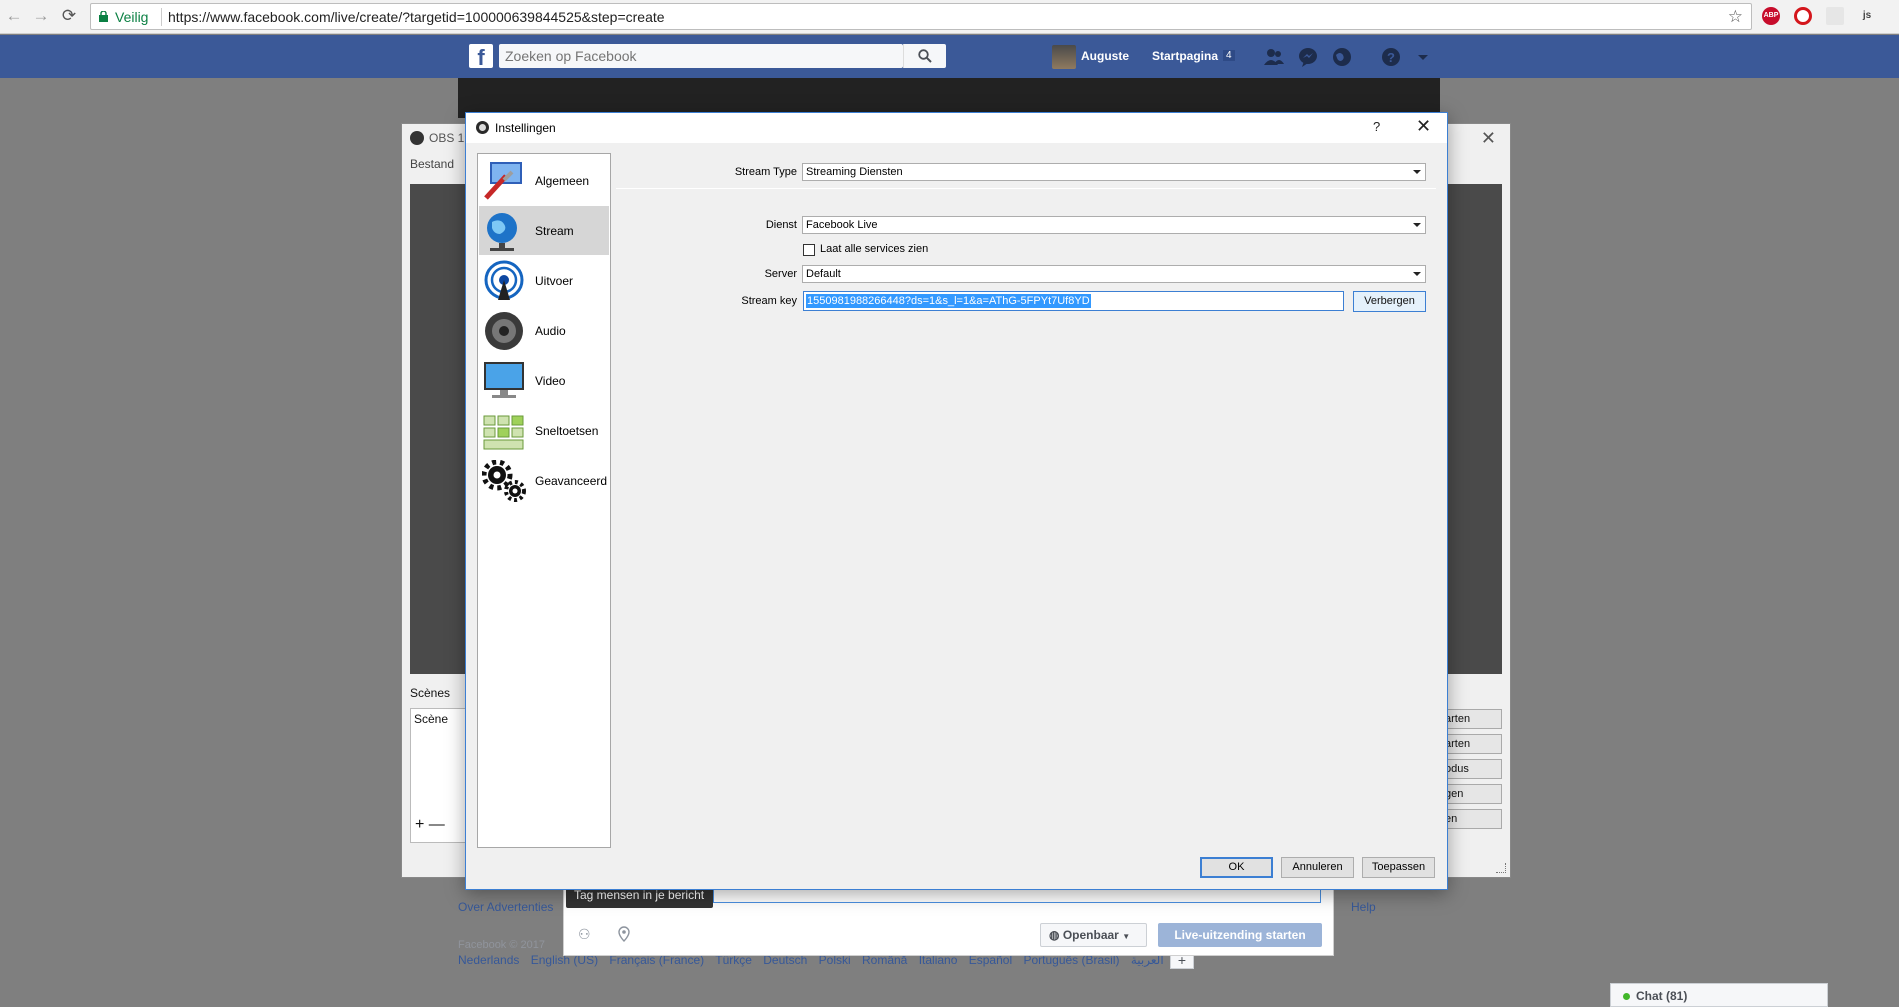 This screenshot has width=1899, height=1007. I want to click on nav-item-general: Algemeen, so click(544, 180).